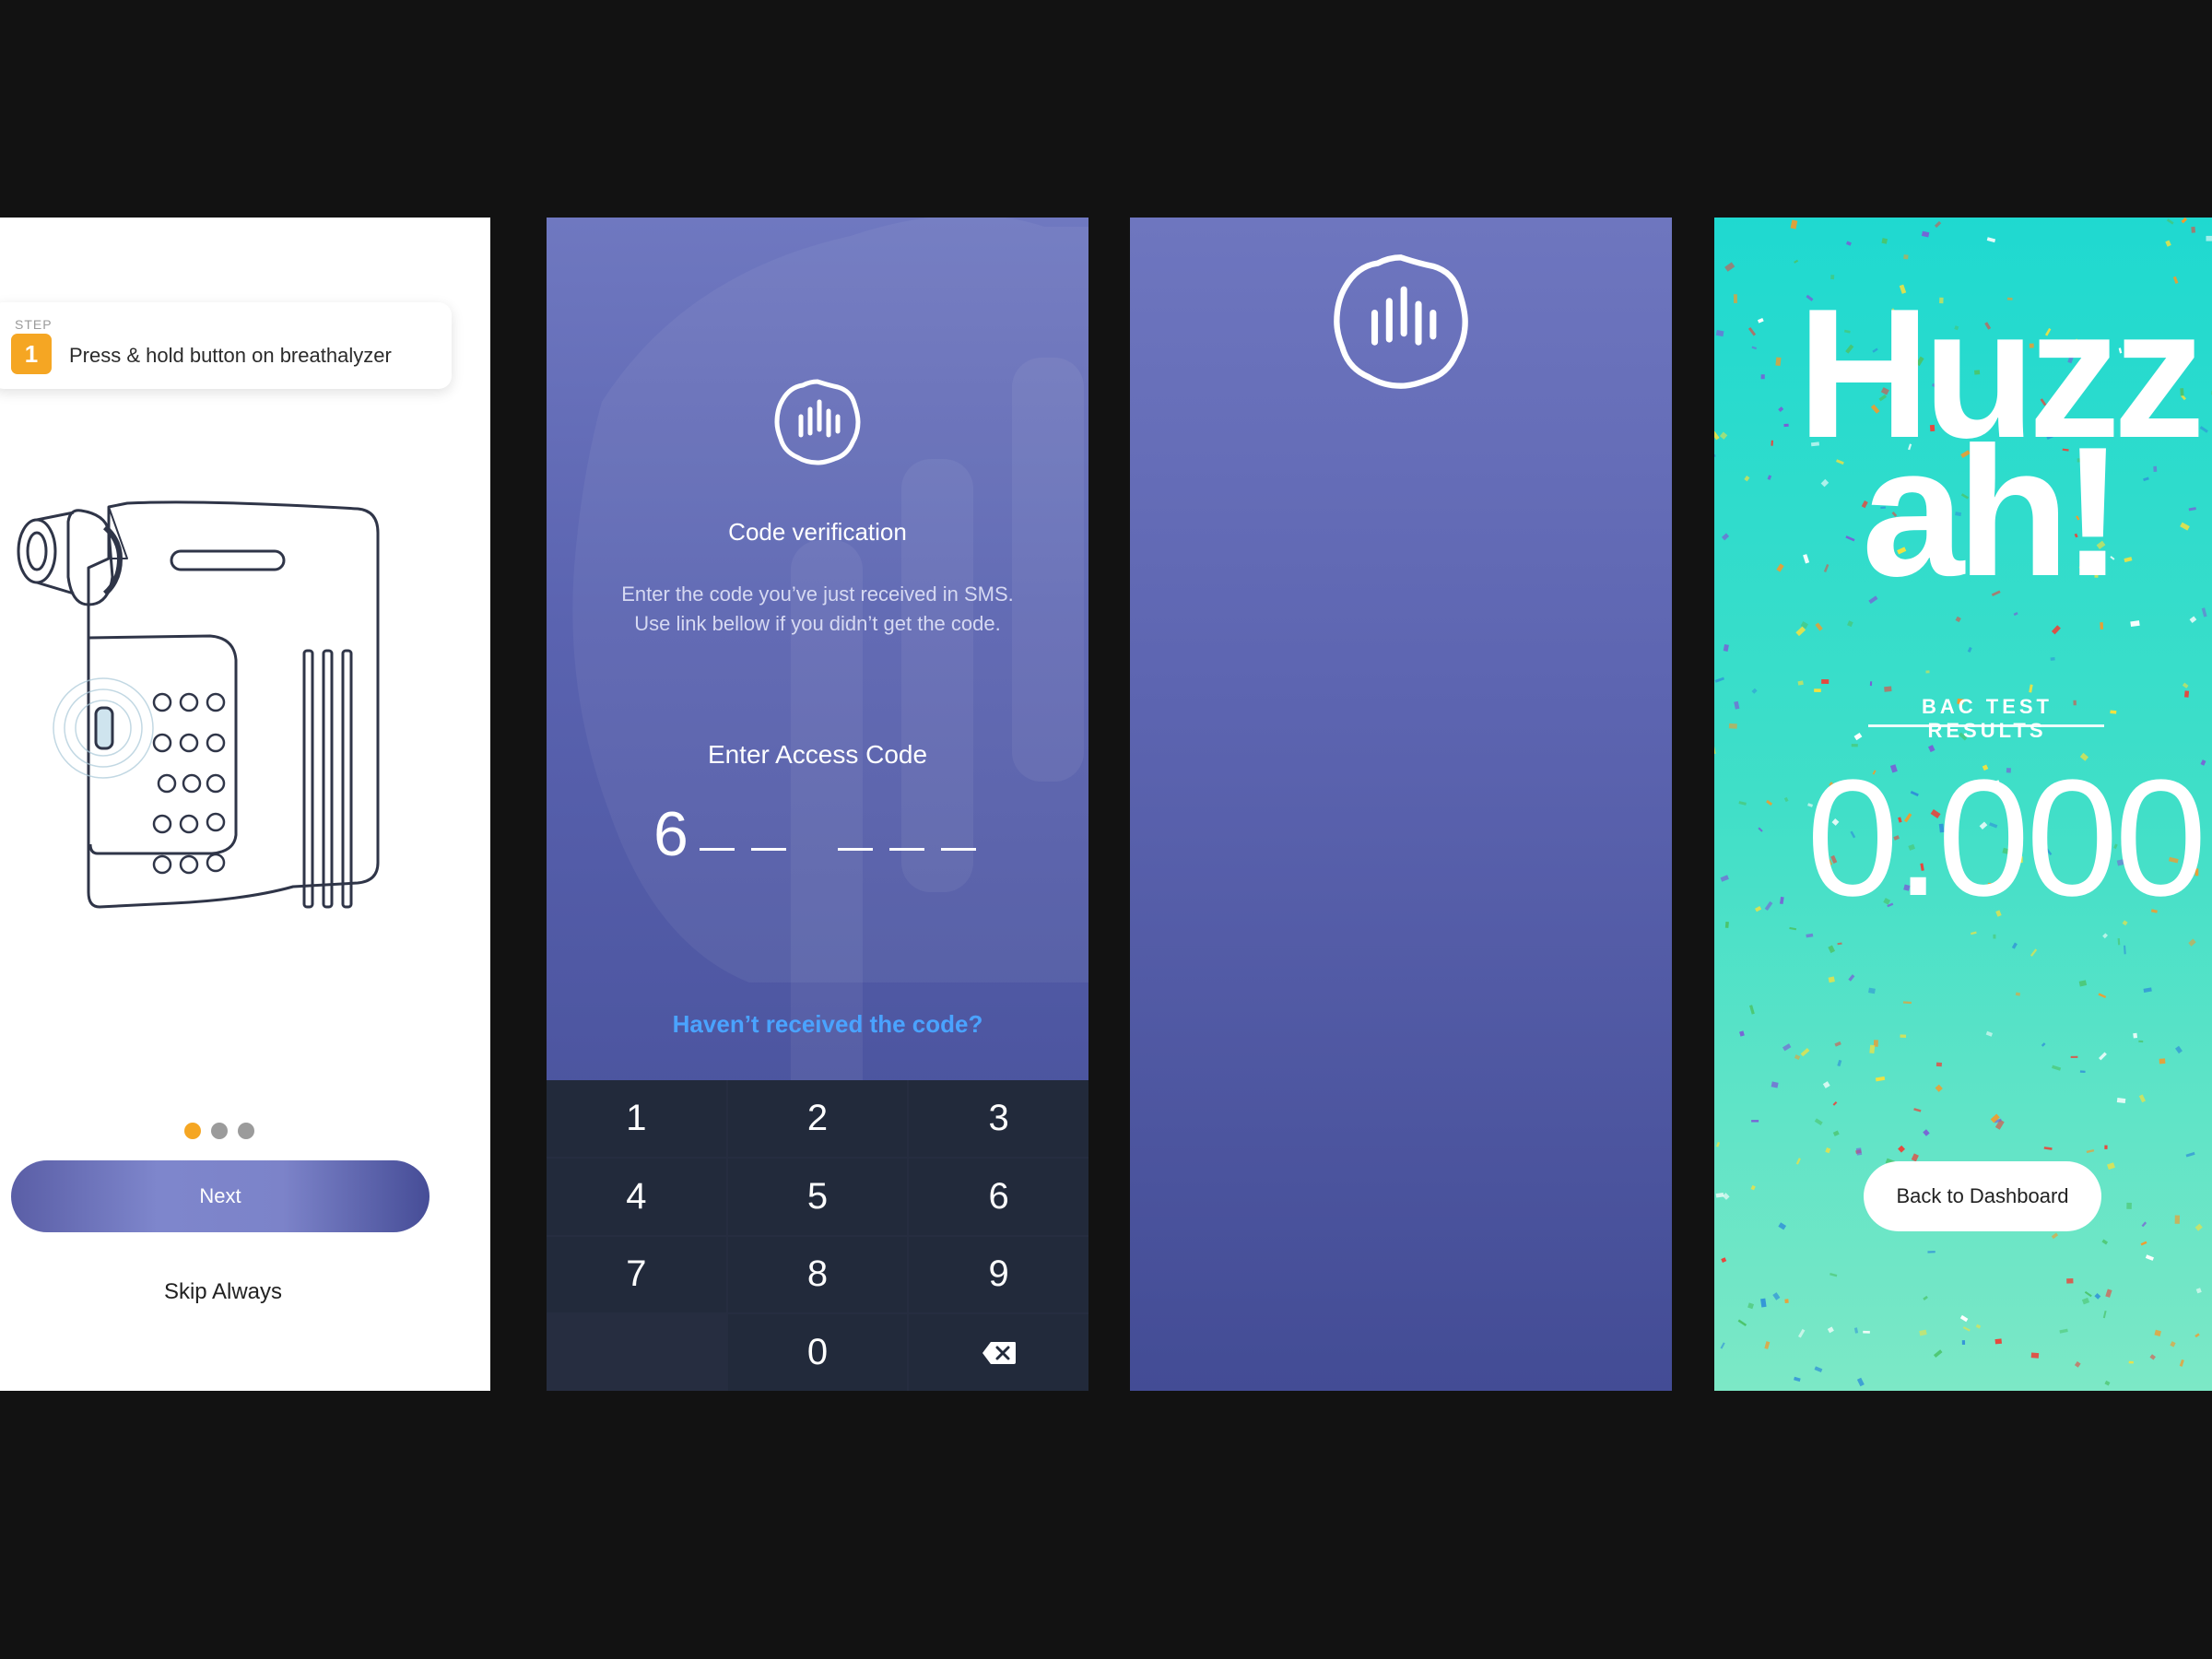 This screenshot has height=1659, width=2212. Describe the element at coordinates (636, 1118) in the screenshot. I see `key-1: 1` at that location.